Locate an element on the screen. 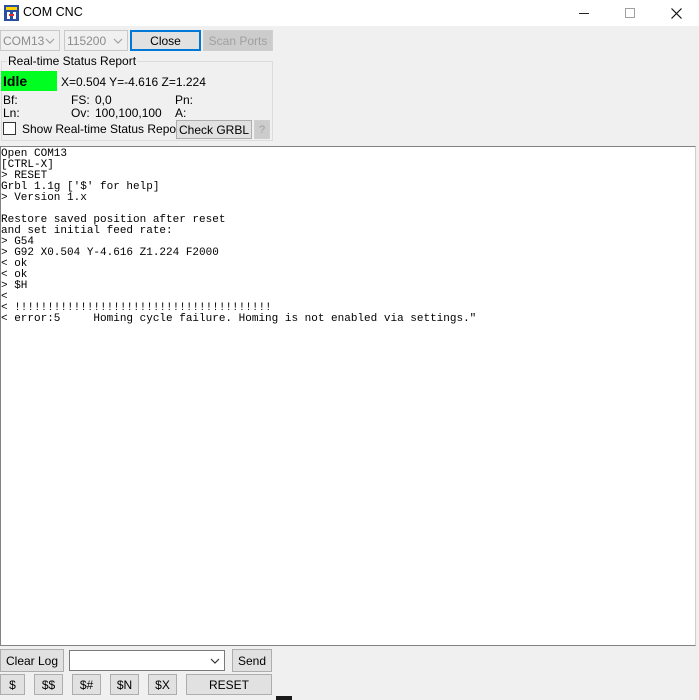 The image size is (699, 700). baud-select: 115200 is located at coordinates (96, 40).